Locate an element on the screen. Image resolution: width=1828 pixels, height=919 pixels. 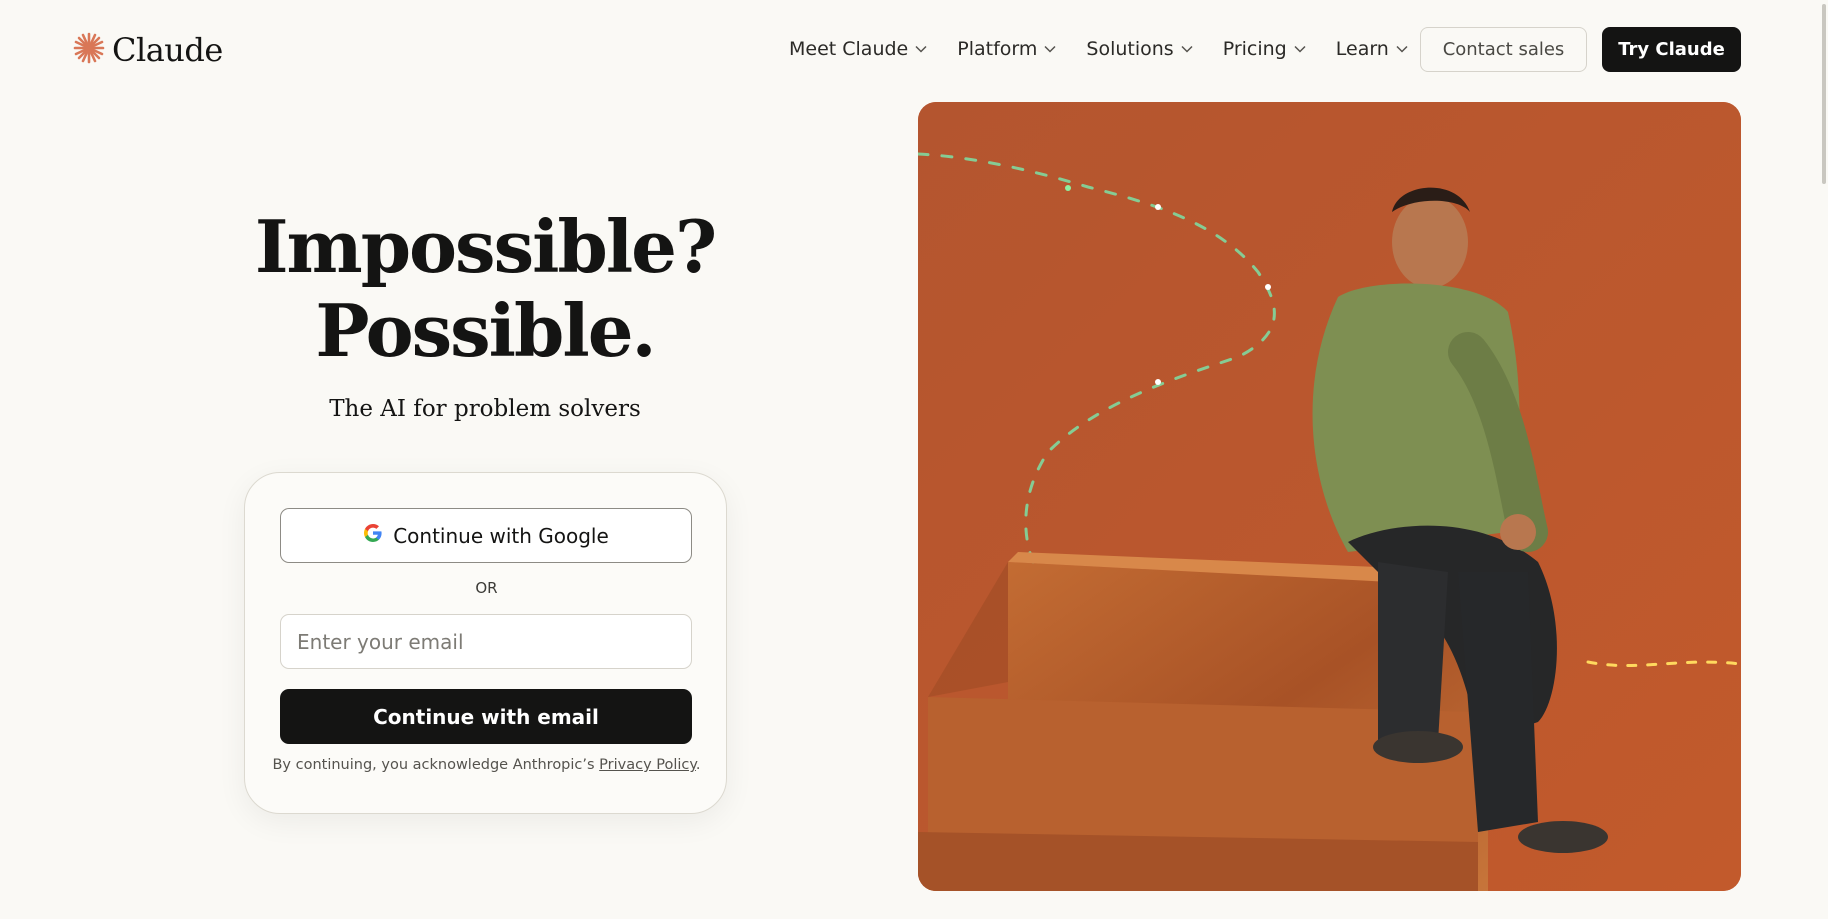
claude-starburst-icon is located at coordinates (89, 50).